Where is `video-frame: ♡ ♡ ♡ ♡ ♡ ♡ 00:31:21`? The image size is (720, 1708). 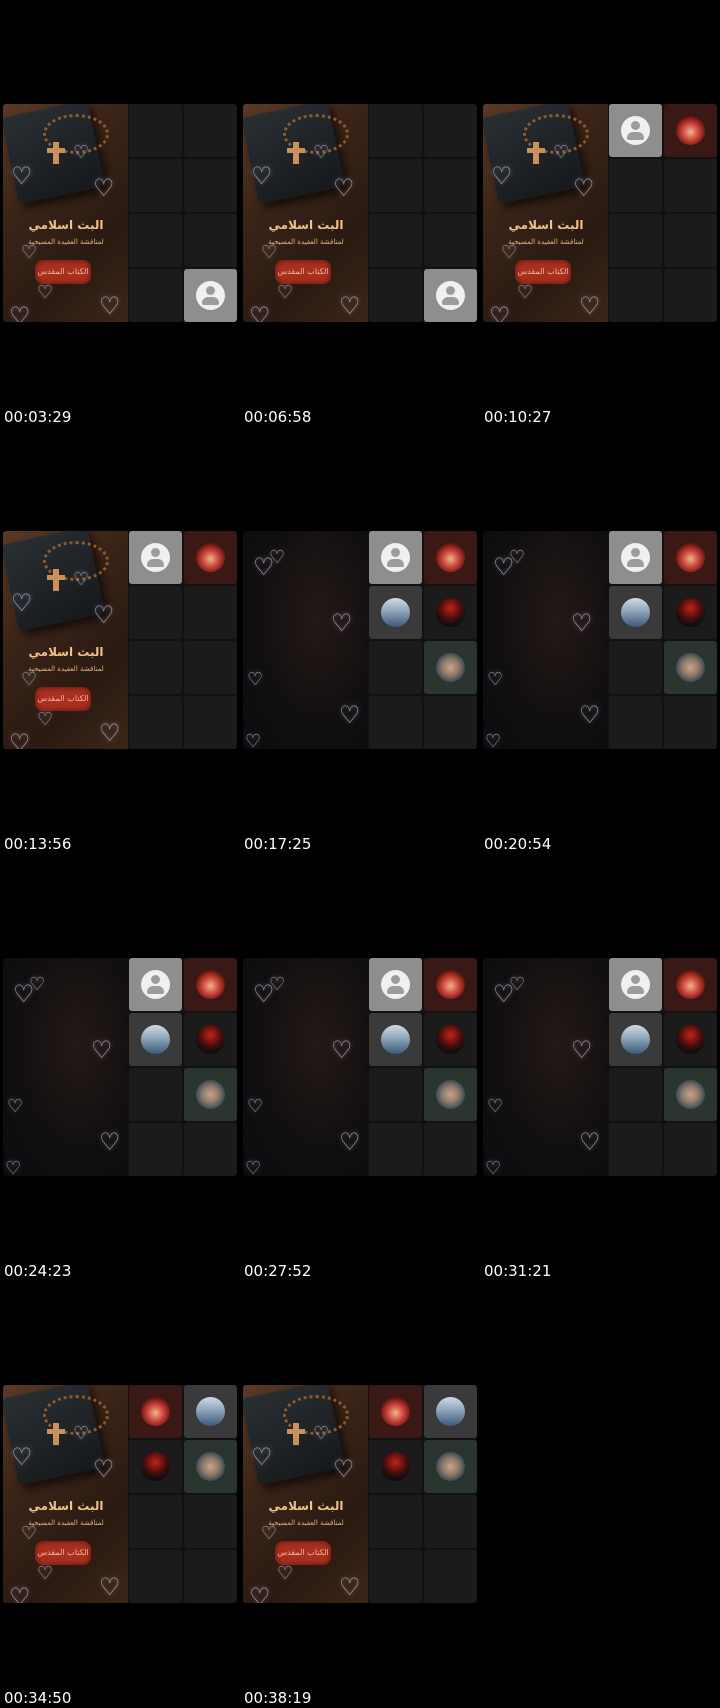
video-frame: ♡ ♡ ♡ ♡ ♡ ♡ 00:31:21 is located at coordinates (600, 1067).